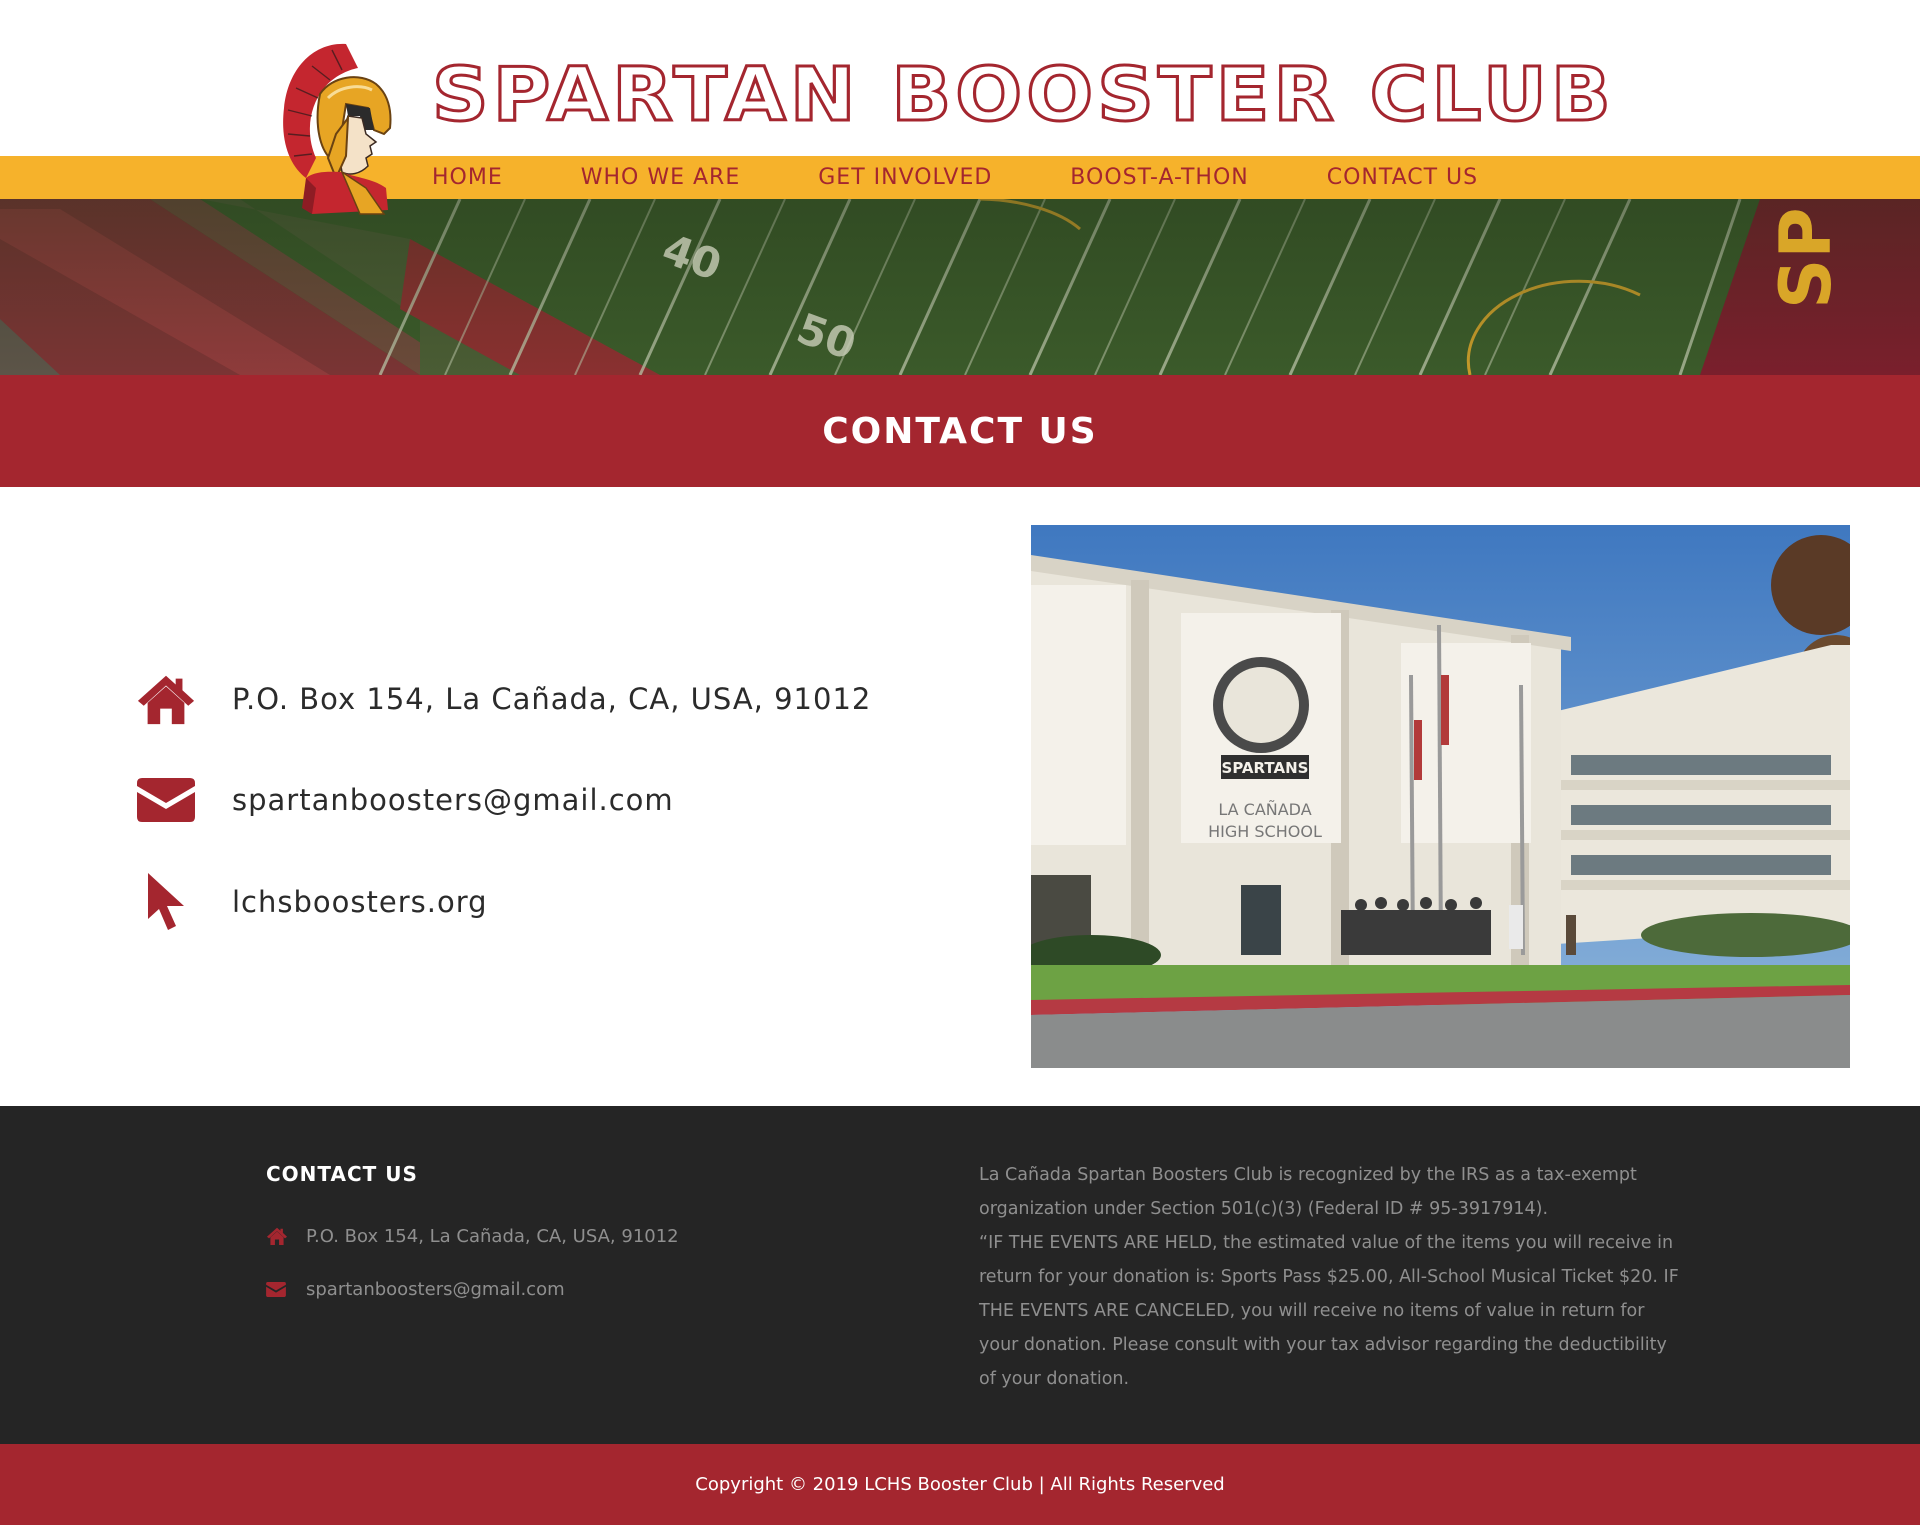 This screenshot has height=1525, width=1920. Describe the element at coordinates (552, 699) in the screenshot. I see `contact-address-text: P.O. Box 154, La Cañada, CA, USA, 91012` at that location.